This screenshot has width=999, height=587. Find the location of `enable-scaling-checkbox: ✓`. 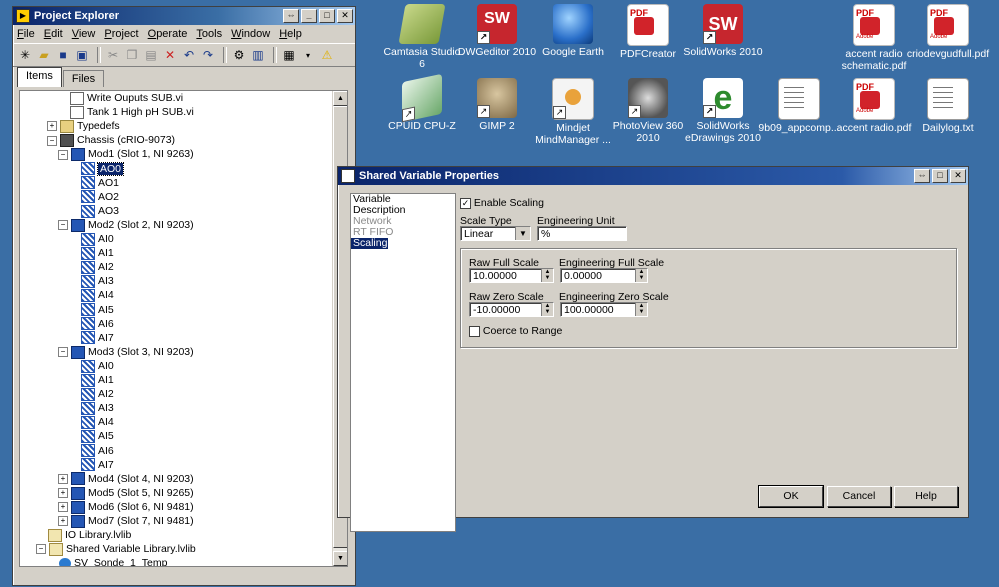

enable-scaling-checkbox: ✓ is located at coordinates (465, 203).